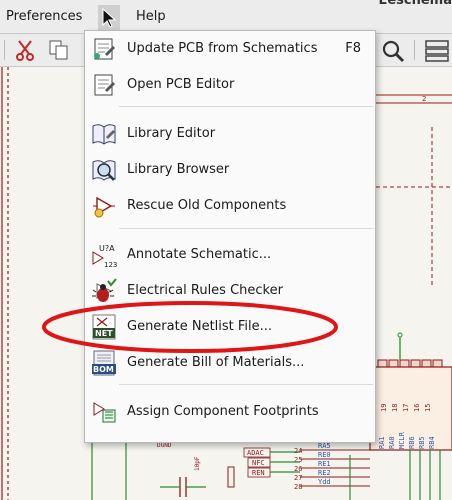 The height and width of the screenshot is (500, 452). Describe the element at coordinates (298, 460) in the screenshot. I see `pin-number: 25` at that location.